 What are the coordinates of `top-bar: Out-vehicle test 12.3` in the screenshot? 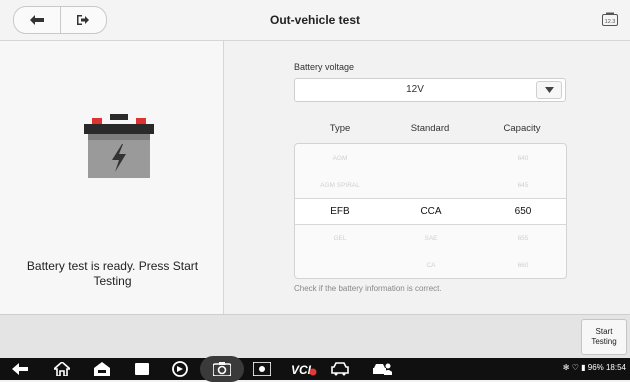 It's located at (315, 20).